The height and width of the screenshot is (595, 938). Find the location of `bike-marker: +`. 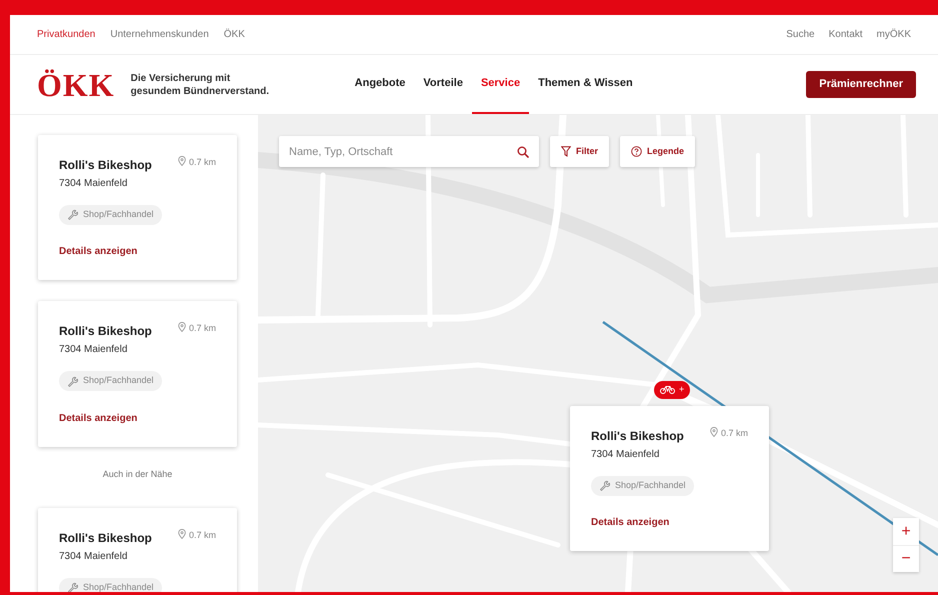

bike-marker: + is located at coordinates (672, 389).